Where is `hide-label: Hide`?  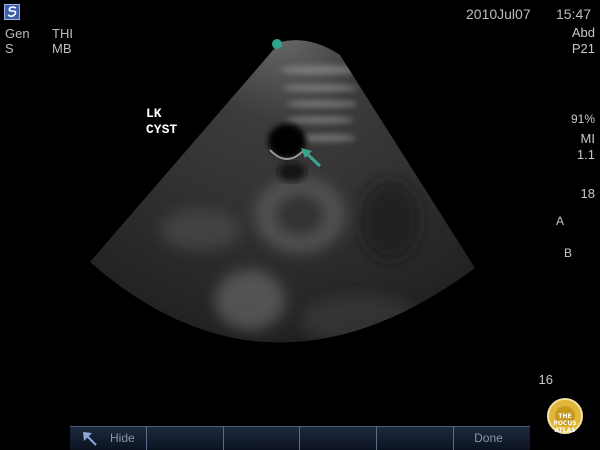 hide-label: Hide is located at coordinates (122, 438).